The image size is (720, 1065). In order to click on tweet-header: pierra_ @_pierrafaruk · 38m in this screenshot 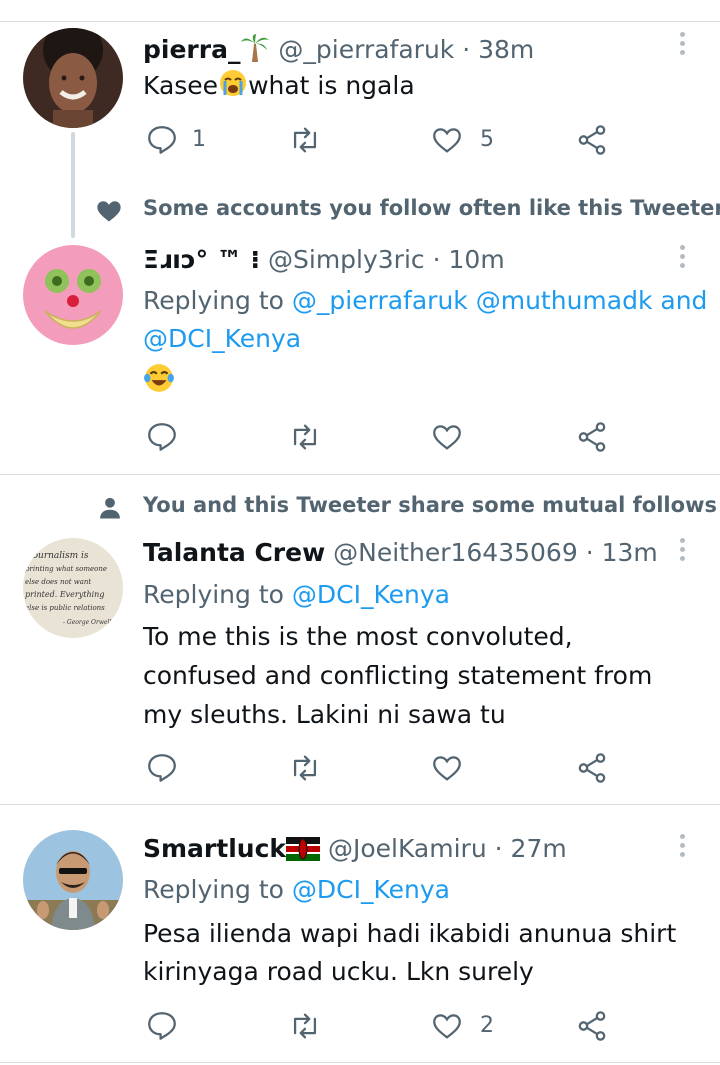, I will do `click(338, 50)`.